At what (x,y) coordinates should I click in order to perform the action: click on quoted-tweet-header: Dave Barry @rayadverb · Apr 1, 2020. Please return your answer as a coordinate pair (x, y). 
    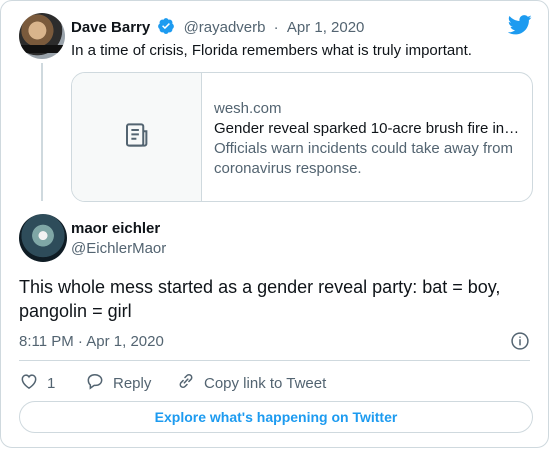
    Looking at the image, I should click on (217, 29).